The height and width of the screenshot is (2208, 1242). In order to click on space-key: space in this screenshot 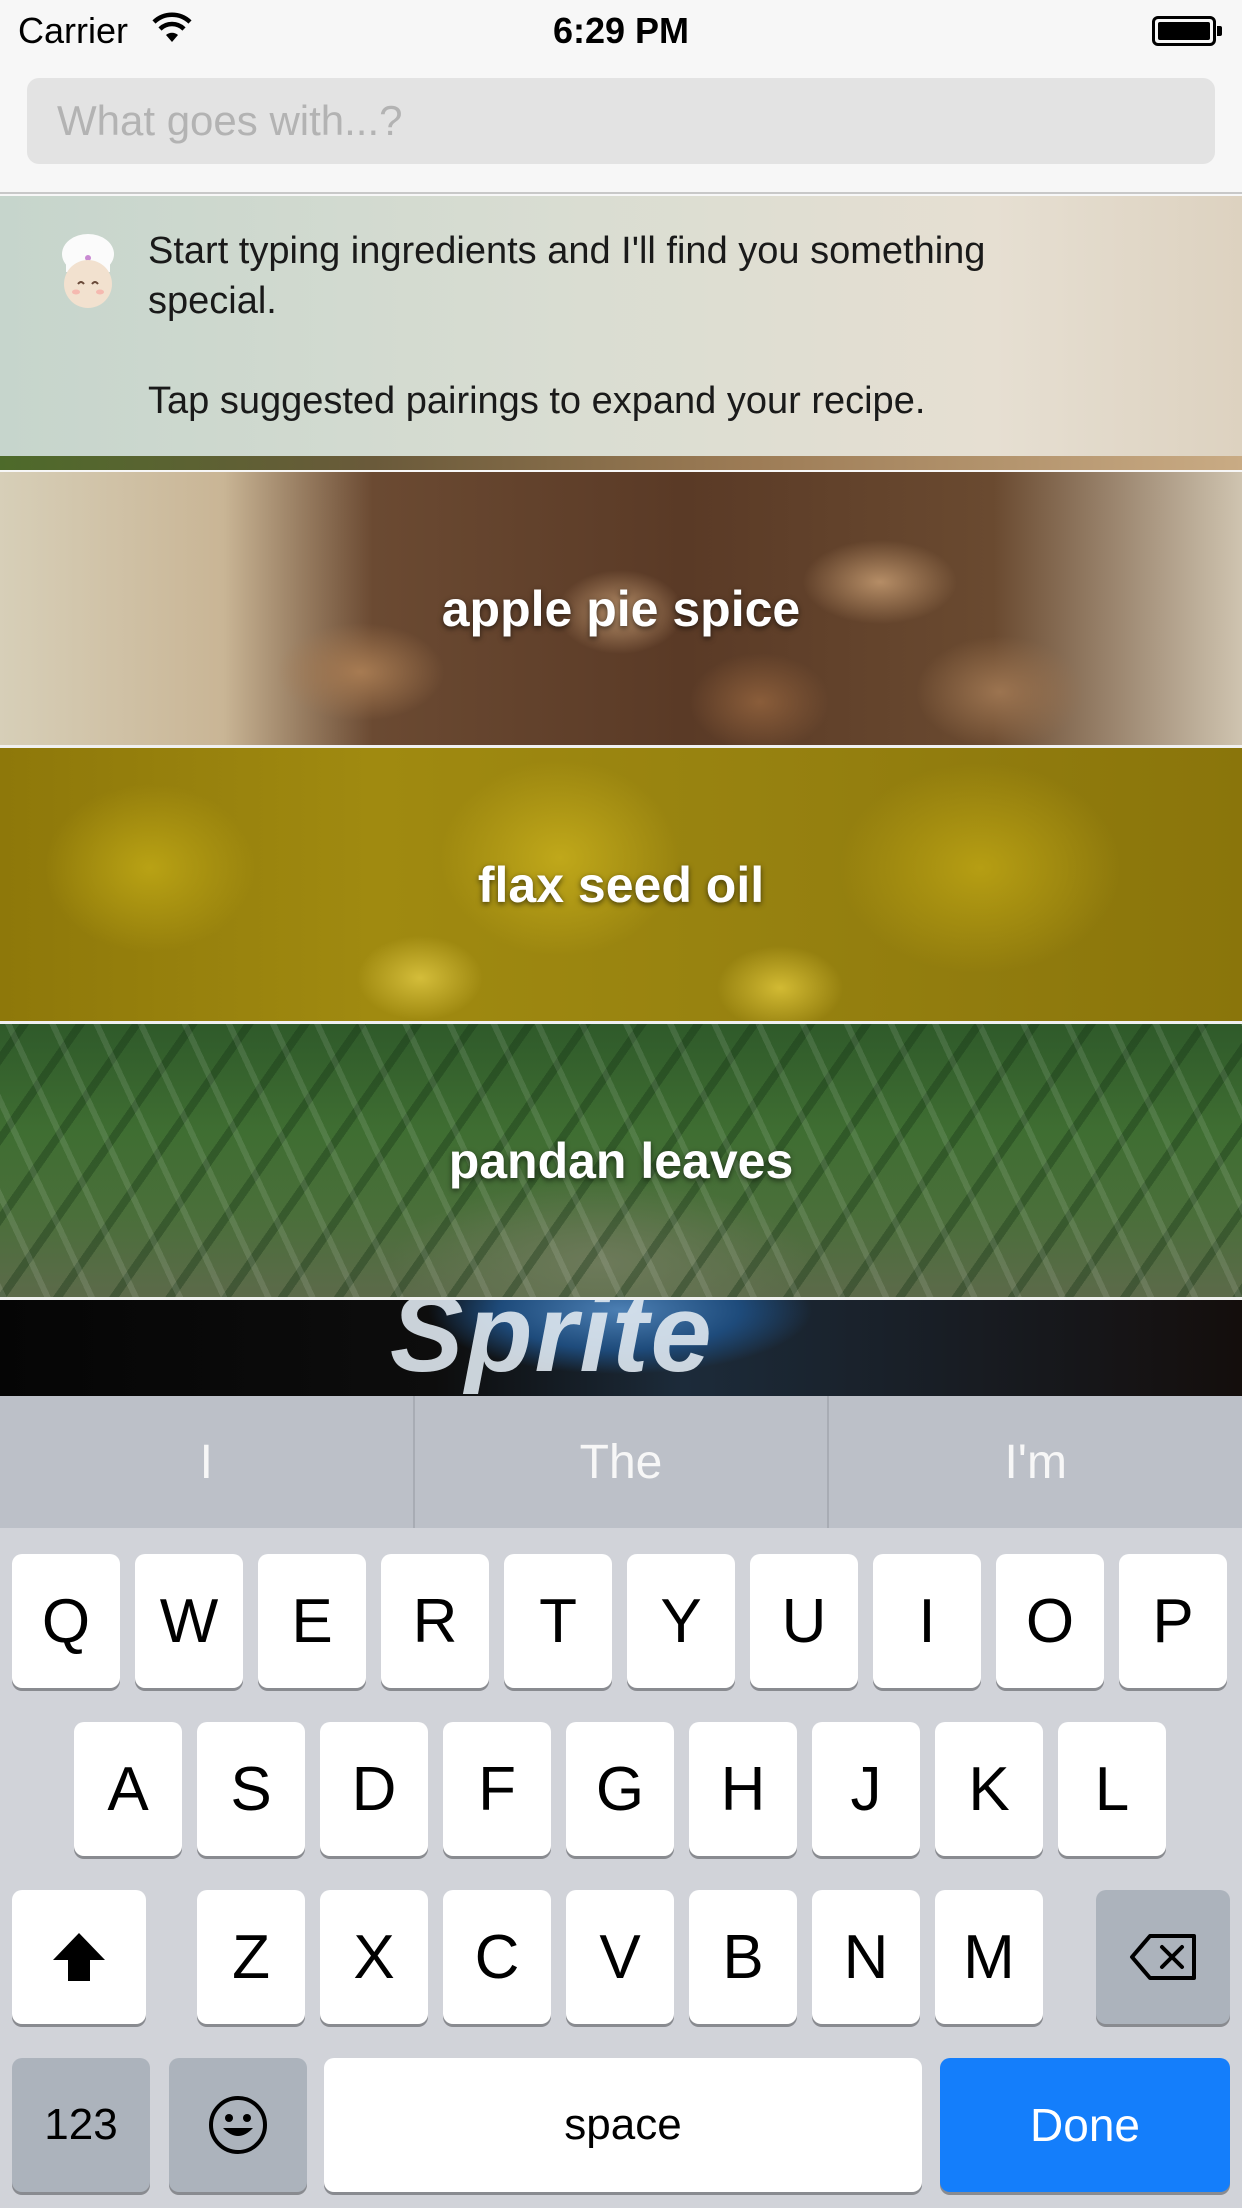, I will do `click(623, 2125)`.